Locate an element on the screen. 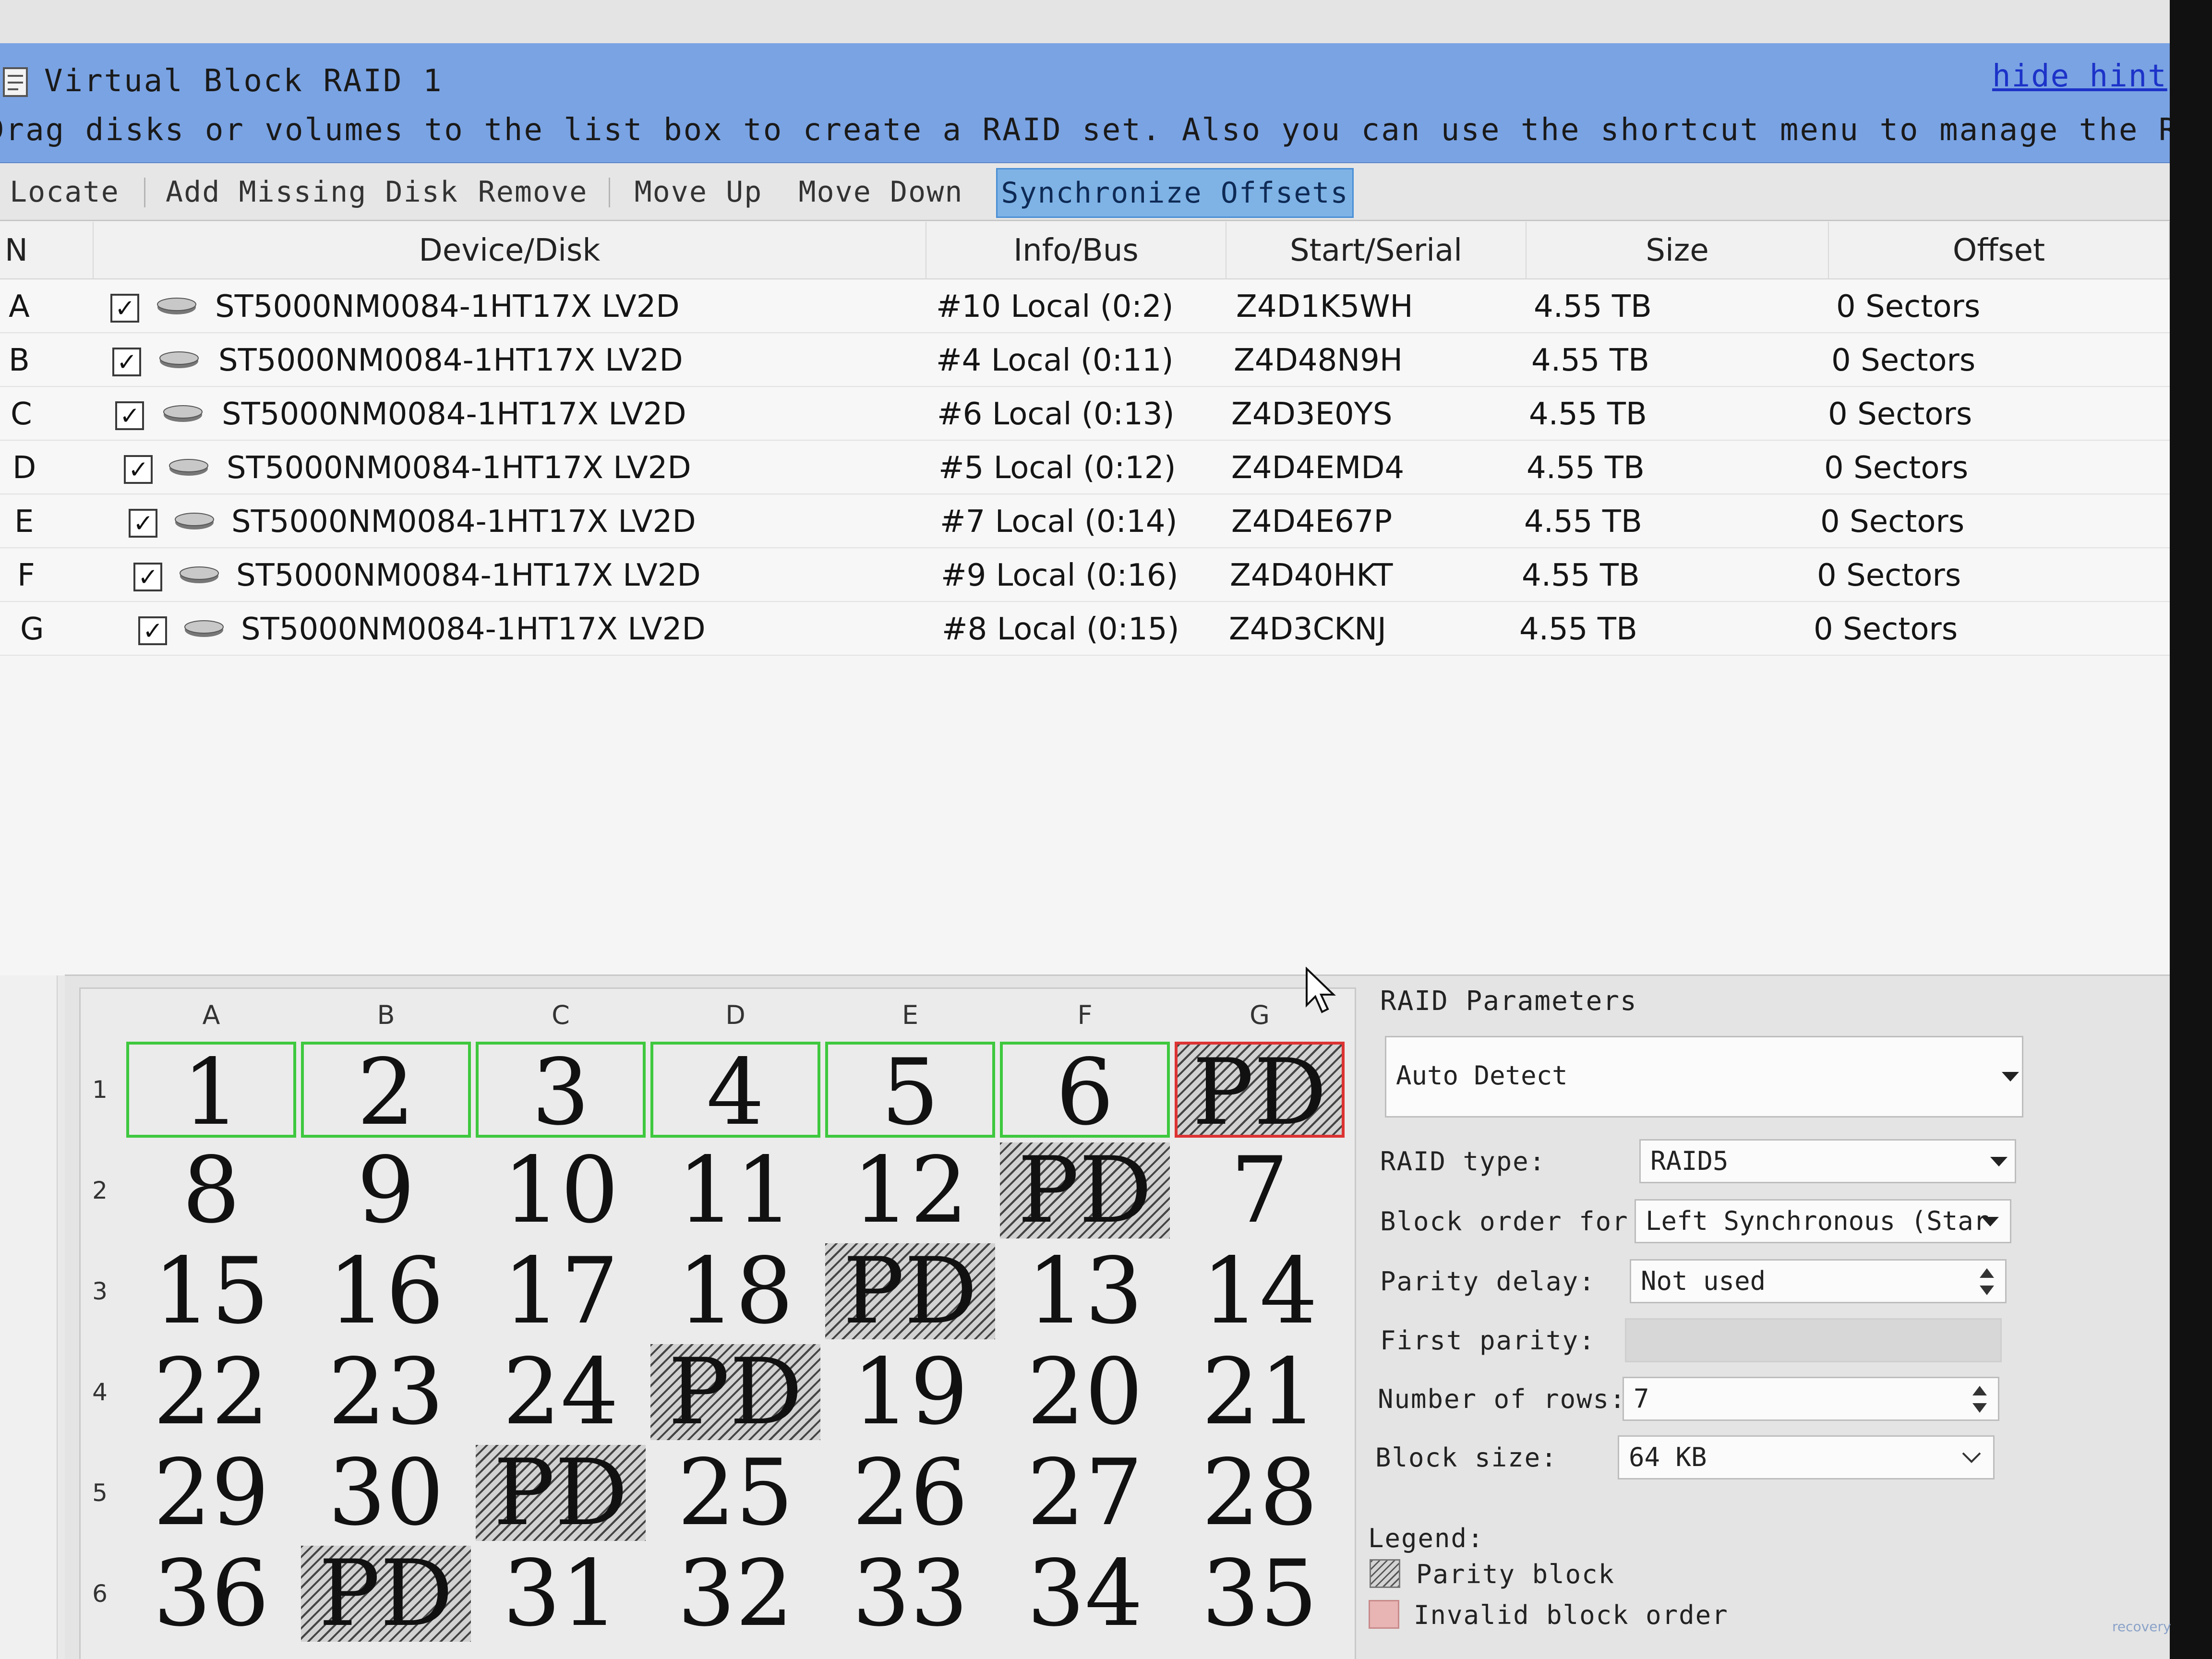  data-block: 8 is located at coordinates (211, 1190).